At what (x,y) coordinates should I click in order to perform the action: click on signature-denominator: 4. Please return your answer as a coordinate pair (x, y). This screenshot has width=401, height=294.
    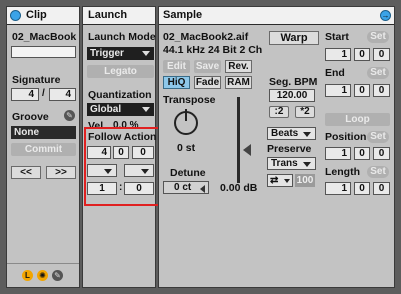
    Looking at the image, I should click on (62, 94).